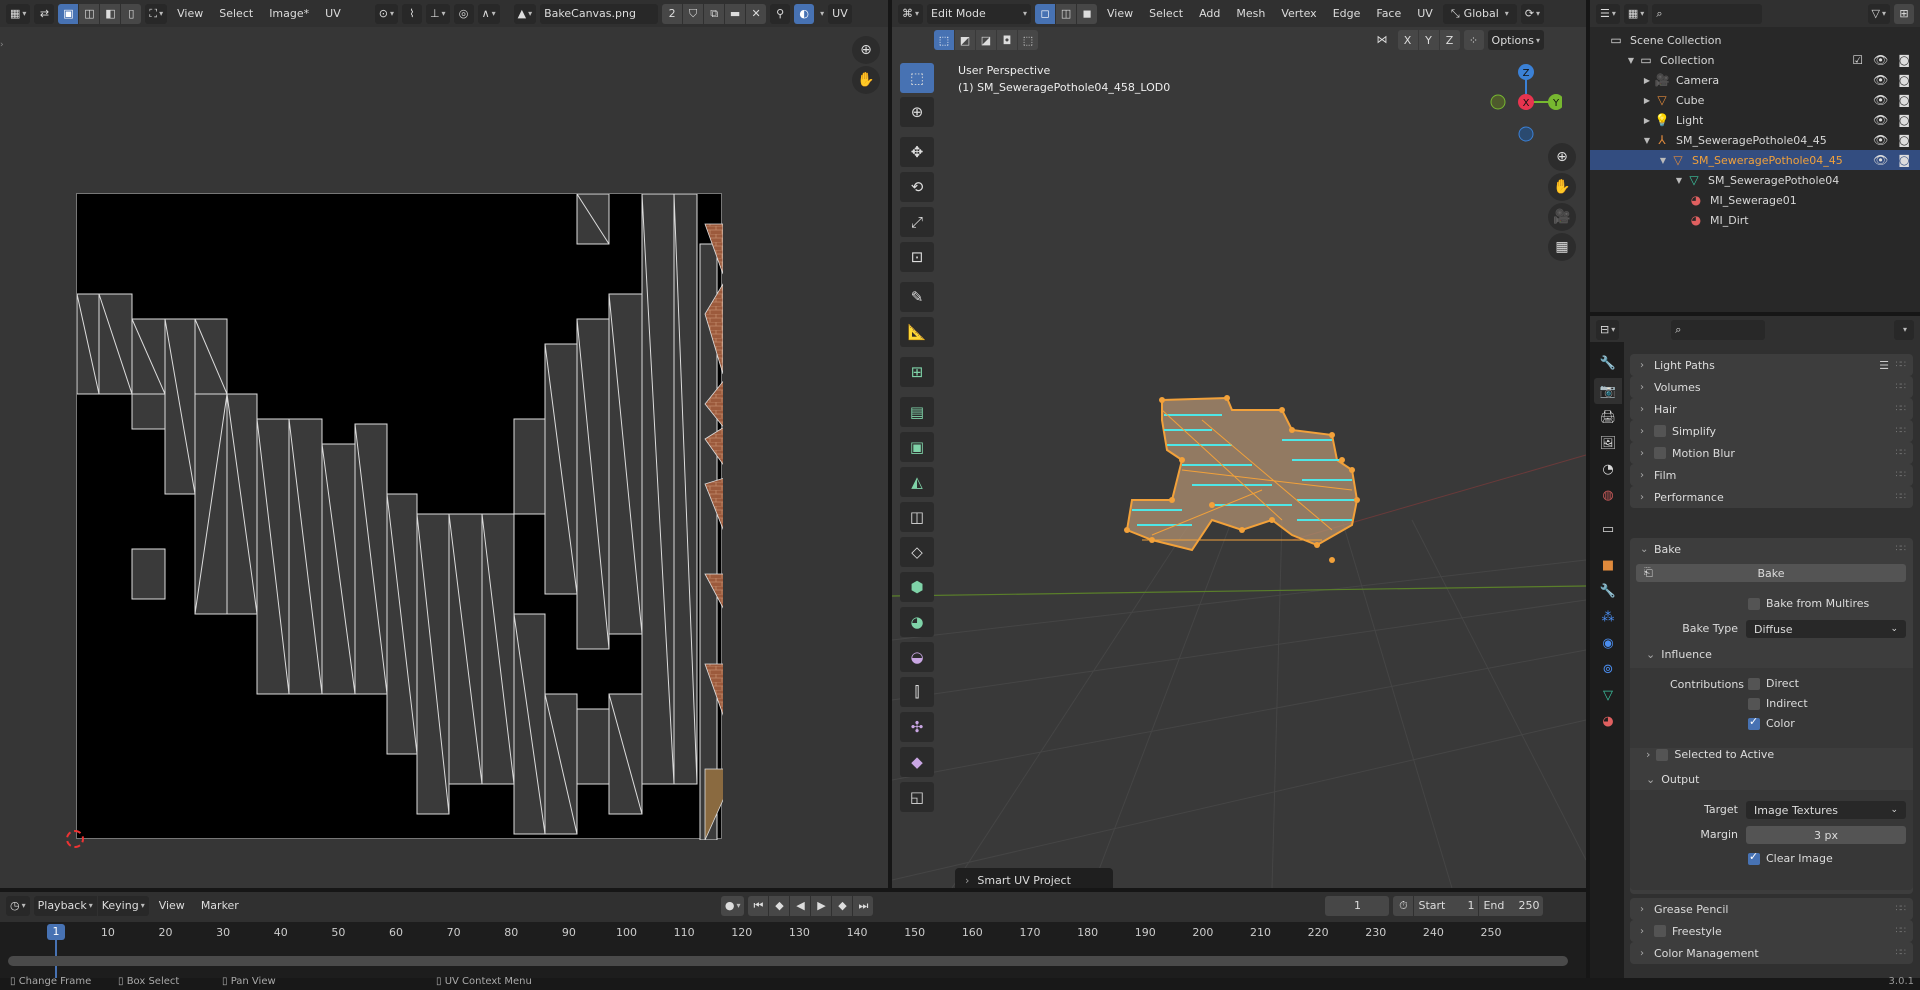  Describe the element at coordinates (1755, 200) in the screenshot. I see `outliner-row: ◕ MI_Sewerage01` at that location.